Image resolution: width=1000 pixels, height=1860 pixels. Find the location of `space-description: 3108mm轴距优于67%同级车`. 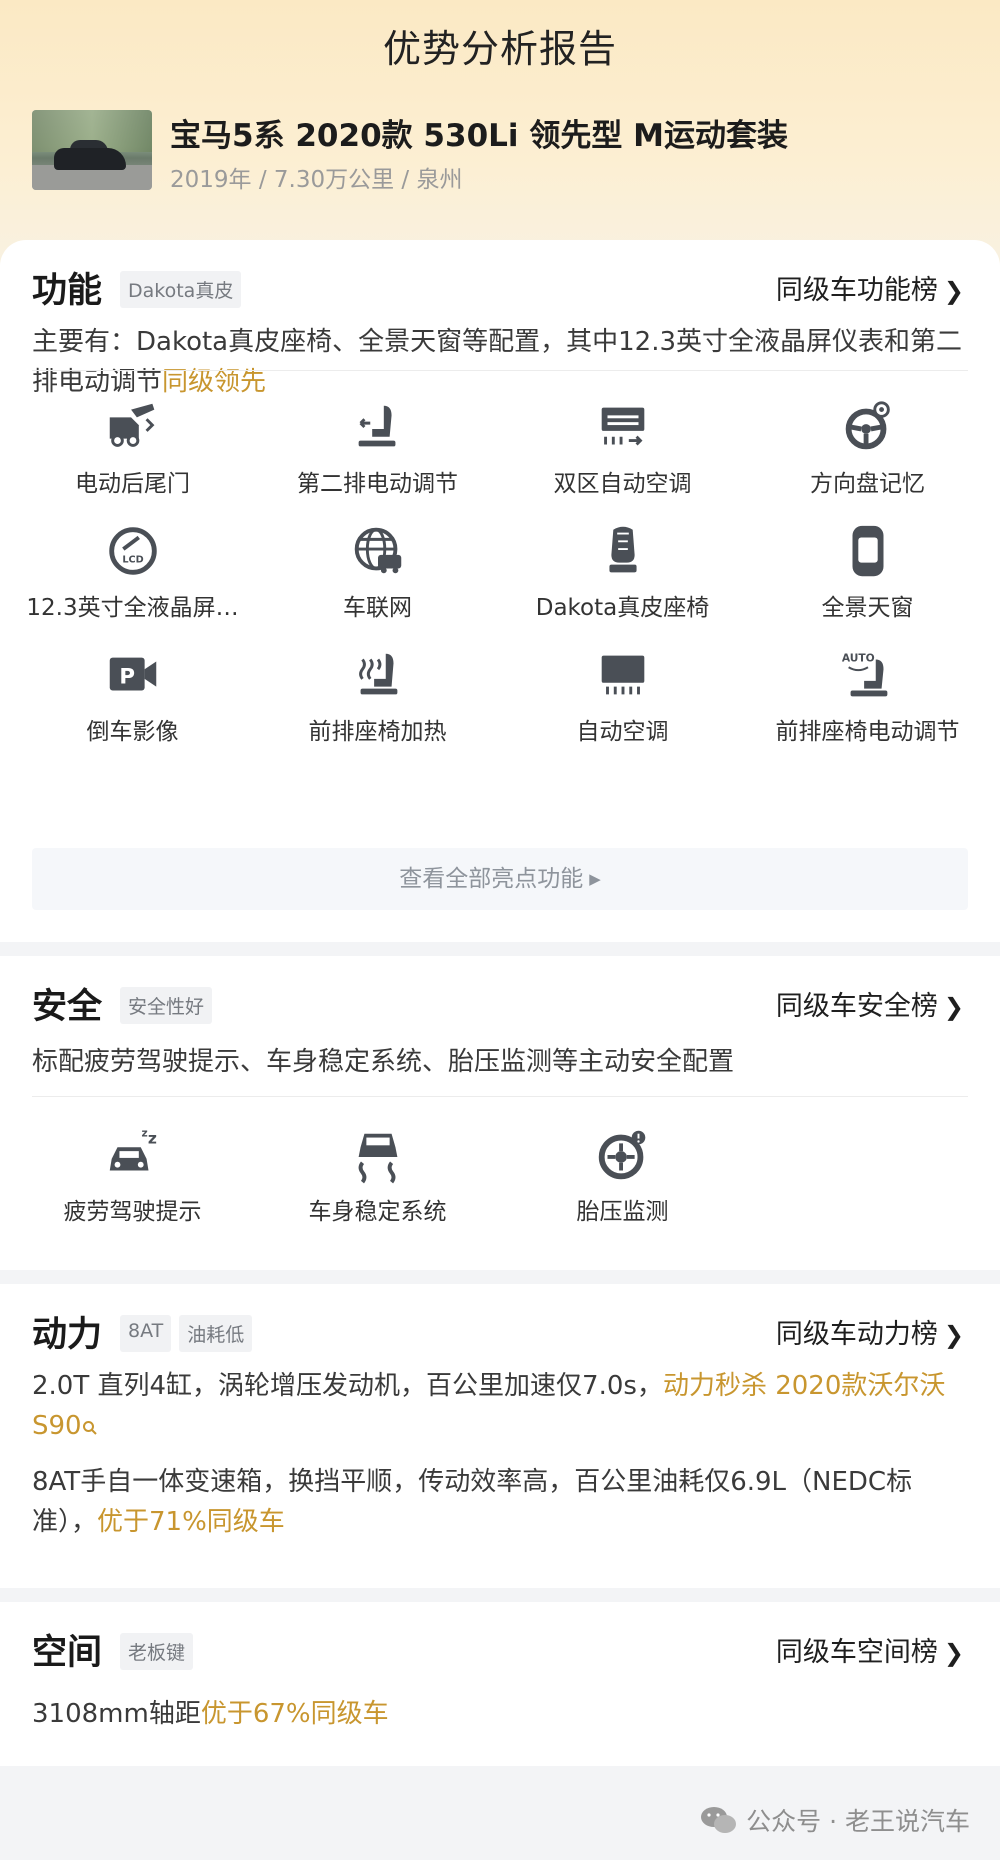

space-description: 3108mm轴距优于67%同级车 is located at coordinates (210, 1714).